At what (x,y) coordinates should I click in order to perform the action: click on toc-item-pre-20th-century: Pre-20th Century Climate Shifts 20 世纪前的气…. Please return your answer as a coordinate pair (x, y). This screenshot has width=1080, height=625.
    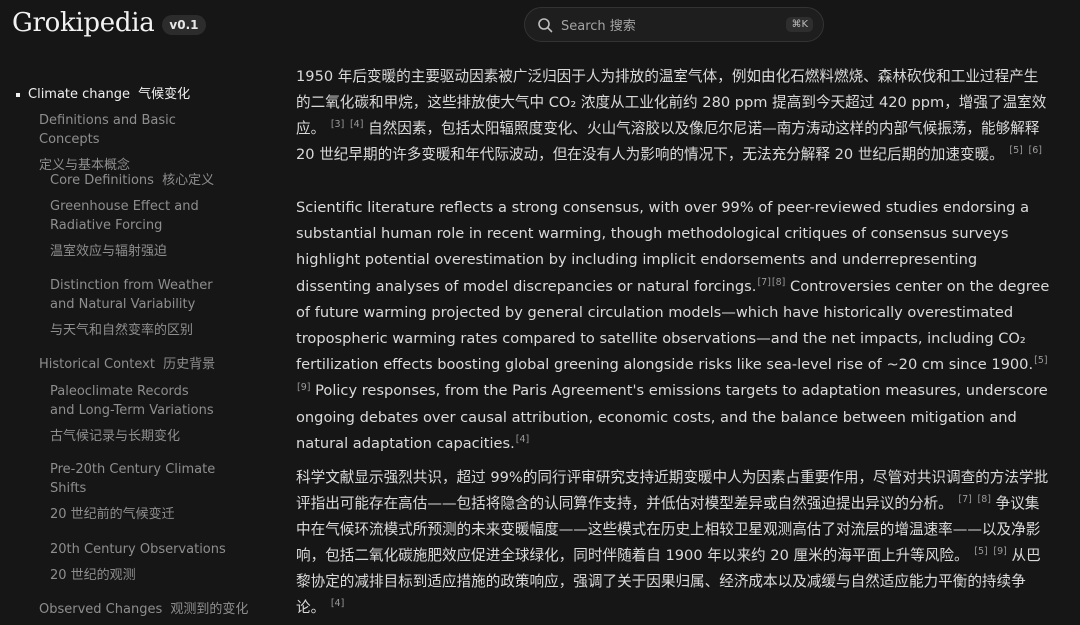
    Looking at the image, I should click on (135, 492).